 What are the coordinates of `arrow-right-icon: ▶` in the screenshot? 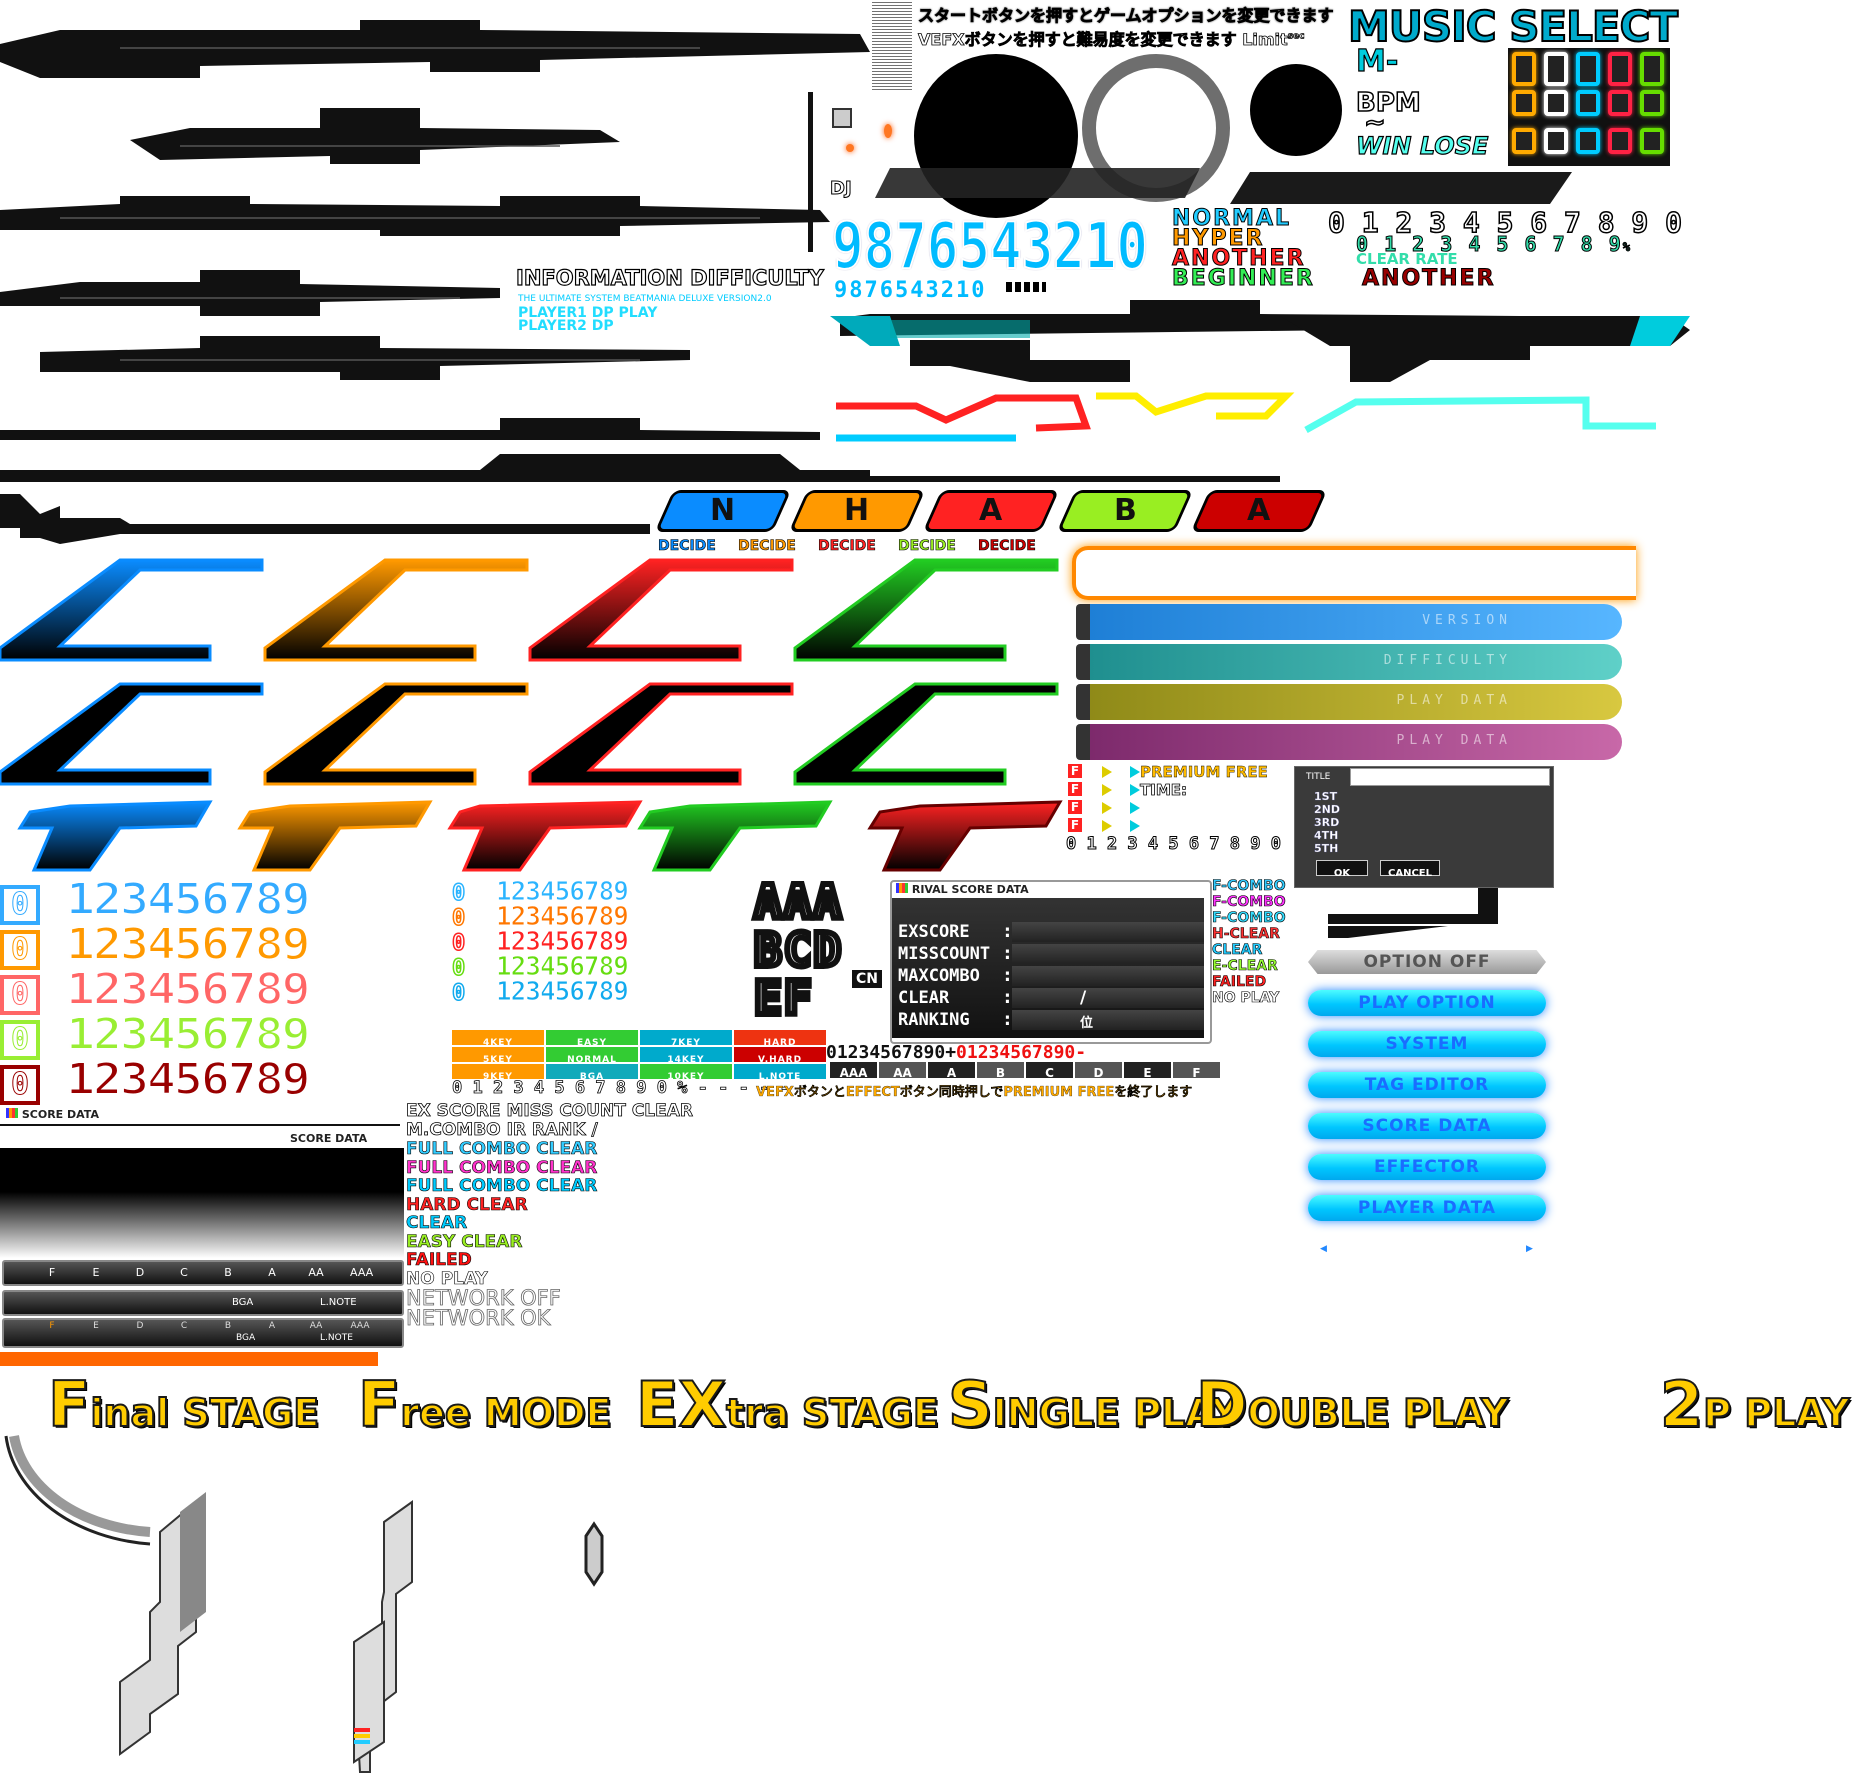 It's located at (1529, 1249).